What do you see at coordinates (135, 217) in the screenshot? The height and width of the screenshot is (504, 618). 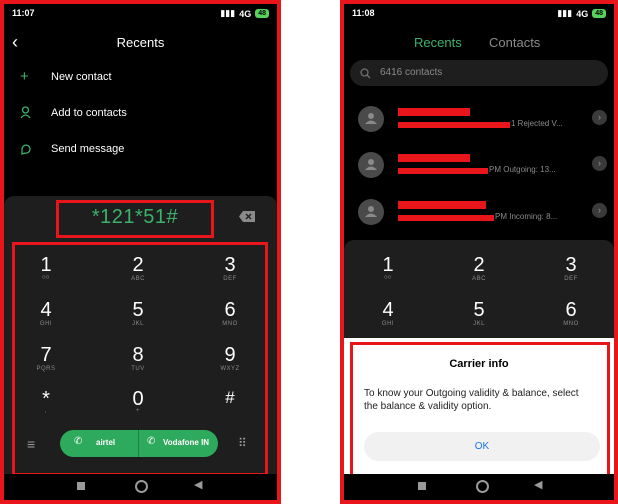 I see `dialed-number-input: *121*51#` at bounding box center [135, 217].